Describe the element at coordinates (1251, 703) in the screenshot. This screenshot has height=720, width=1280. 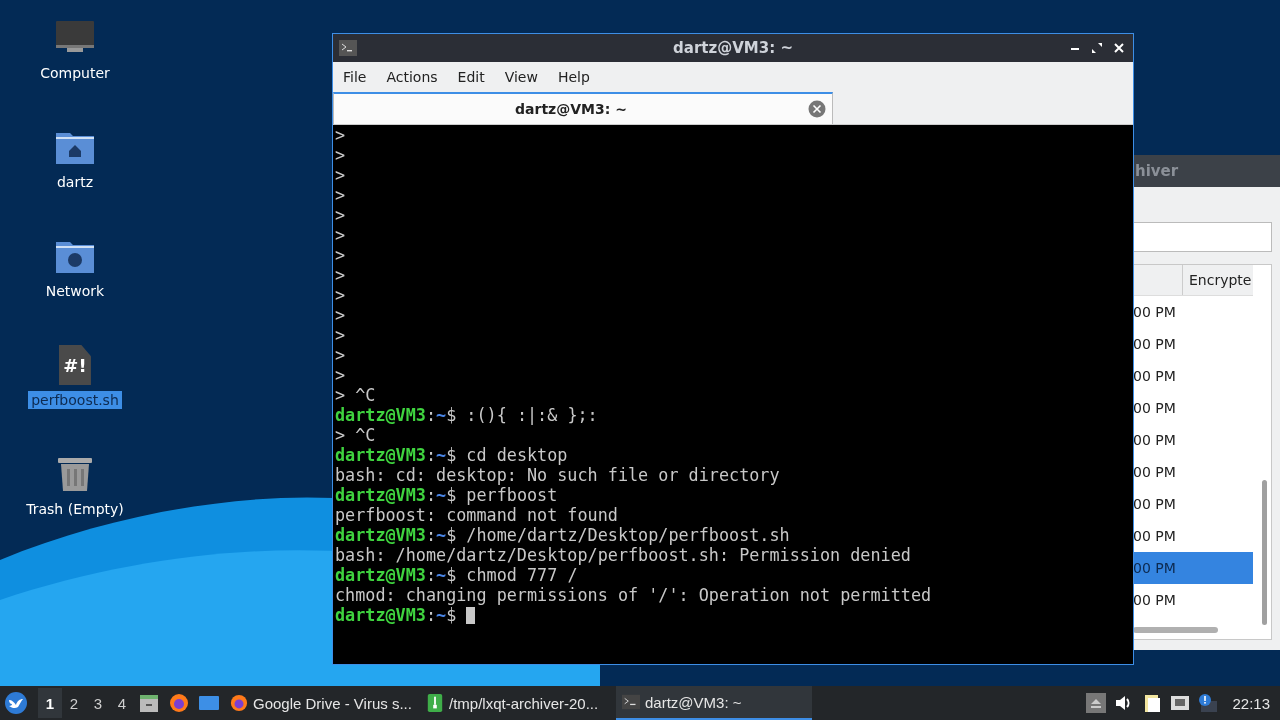
I see `clock: 22:13` at that location.